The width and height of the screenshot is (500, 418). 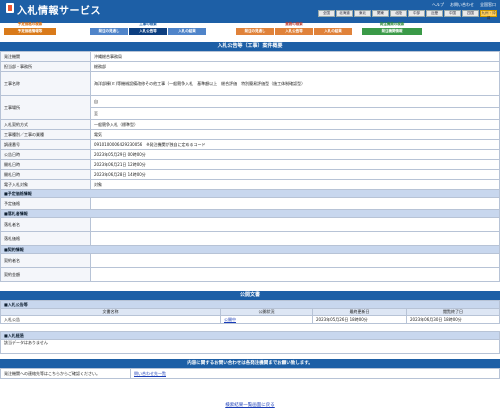 What do you see at coordinates (110, 312) in the screenshot?
I see `column-header: 文書名称` at bounding box center [110, 312].